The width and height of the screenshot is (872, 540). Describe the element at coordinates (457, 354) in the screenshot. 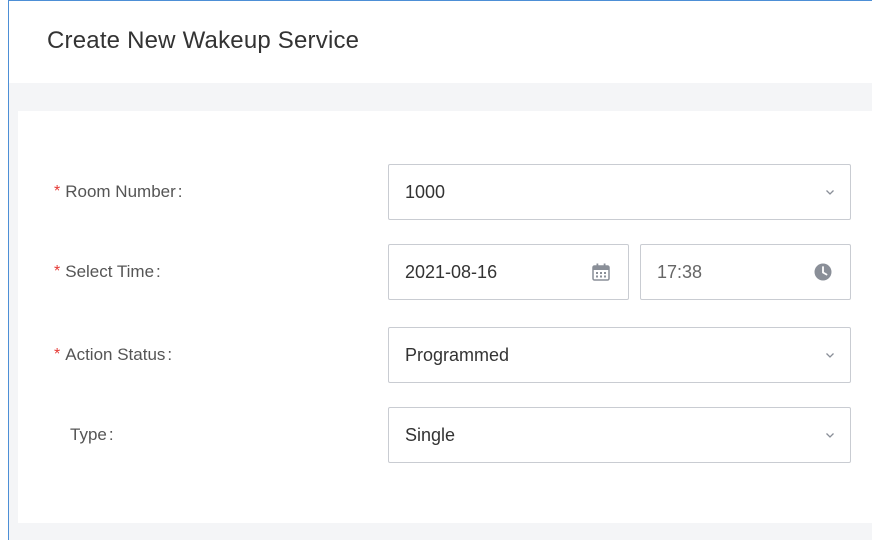

I see `action-status-value: Programmed` at that location.